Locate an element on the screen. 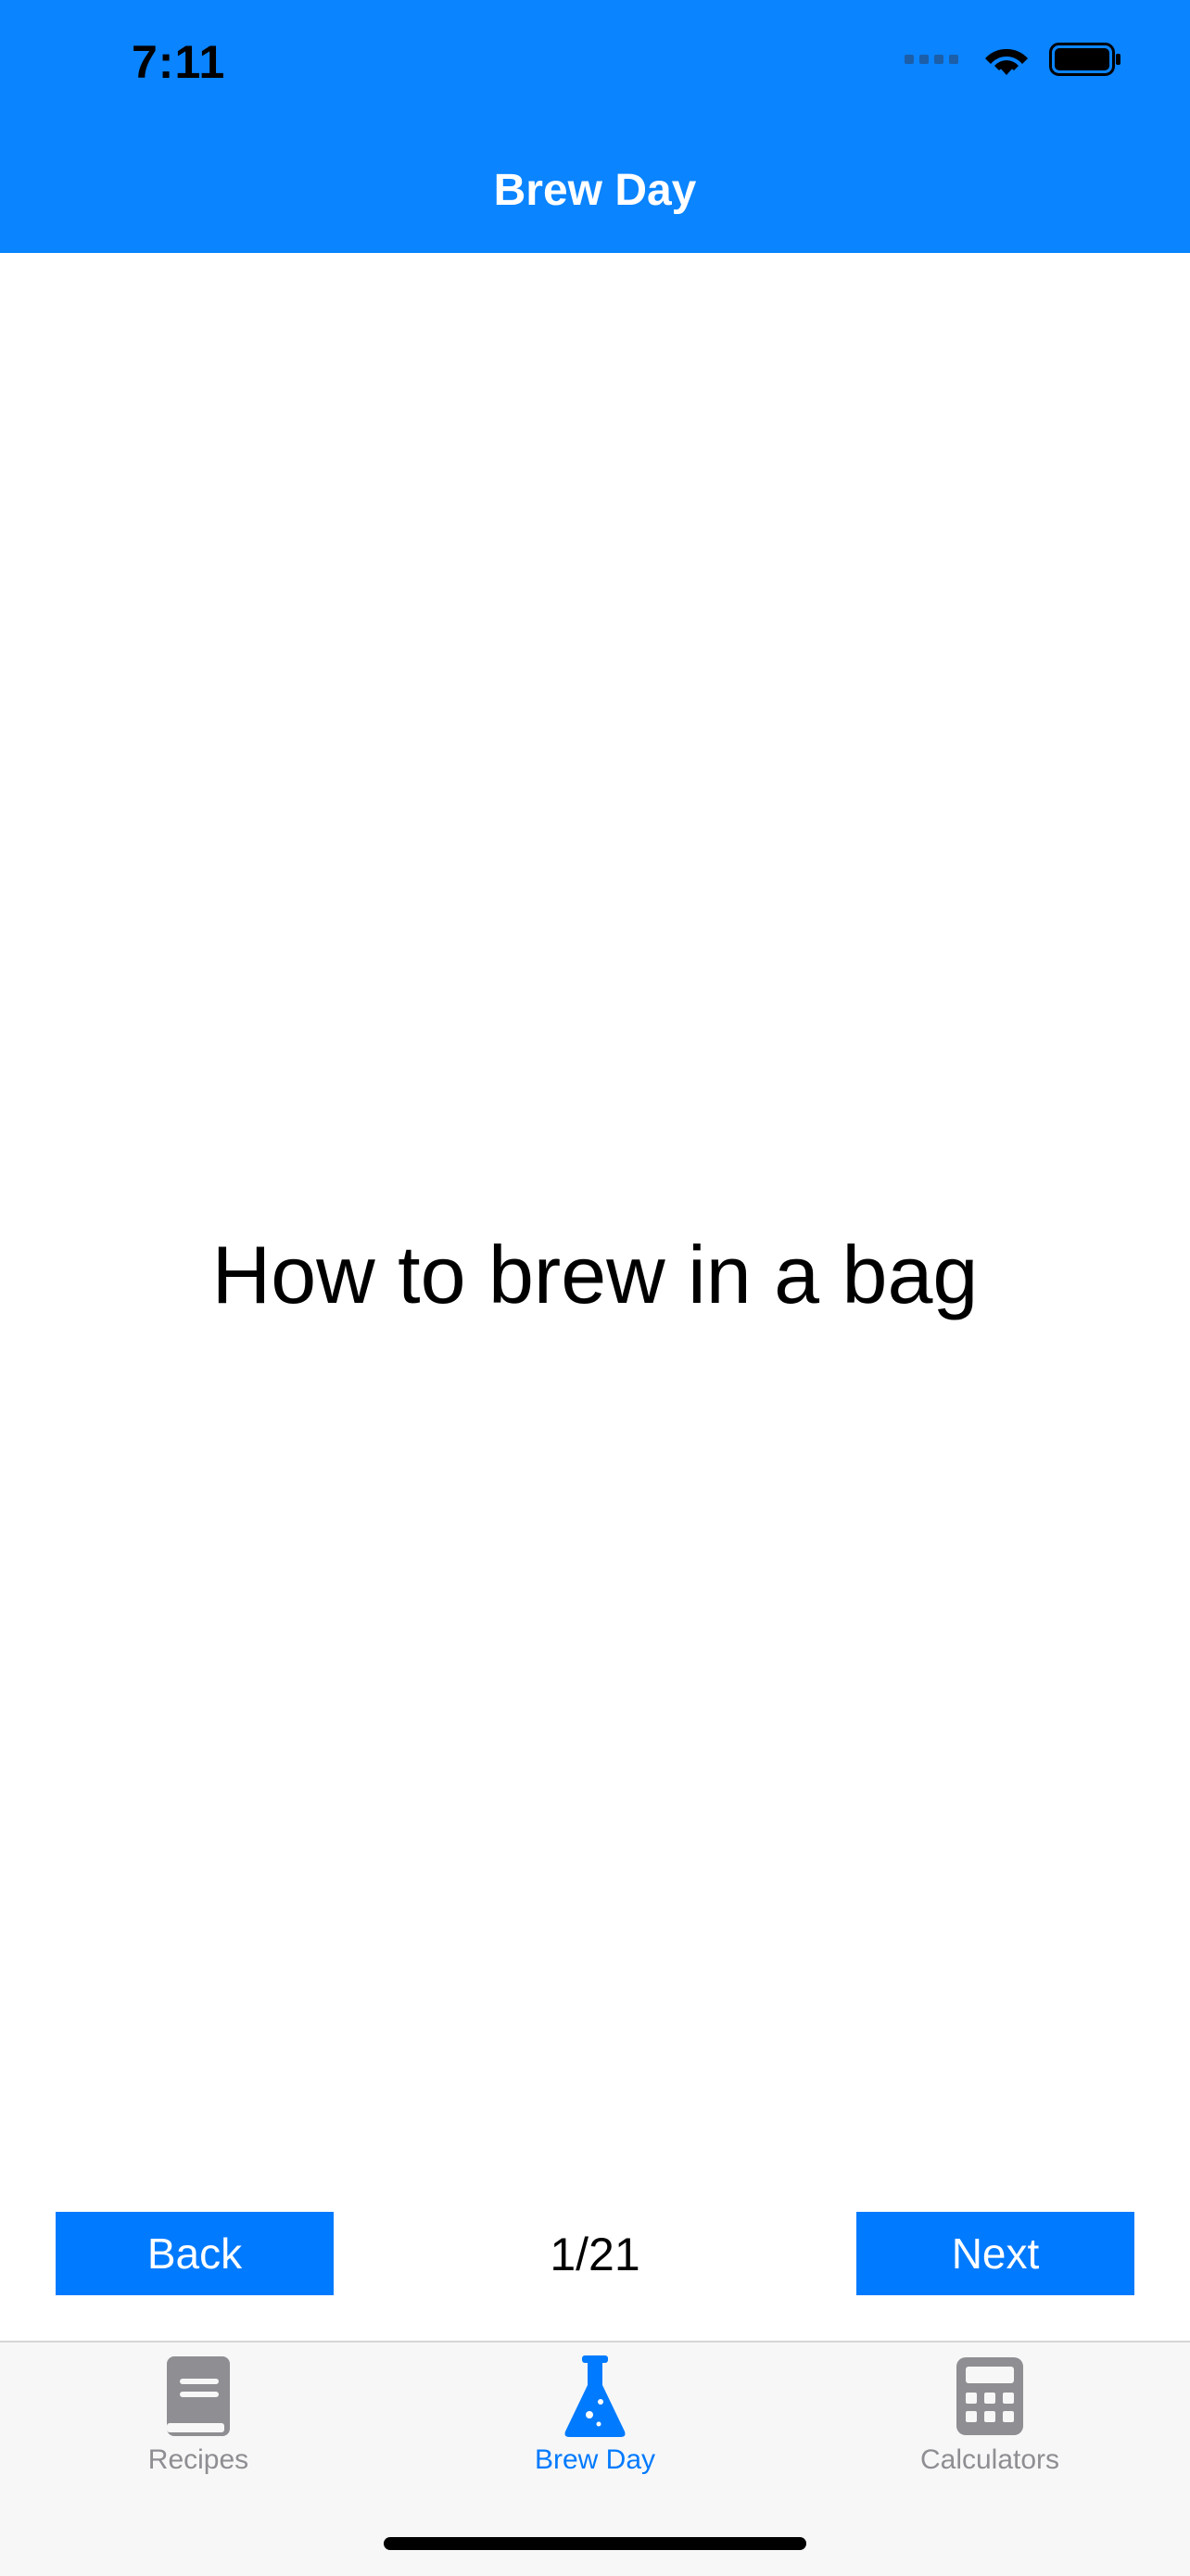 This screenshot has height=2576, width=1190. cellular-signal-icon is located at coordinates (931, 60).